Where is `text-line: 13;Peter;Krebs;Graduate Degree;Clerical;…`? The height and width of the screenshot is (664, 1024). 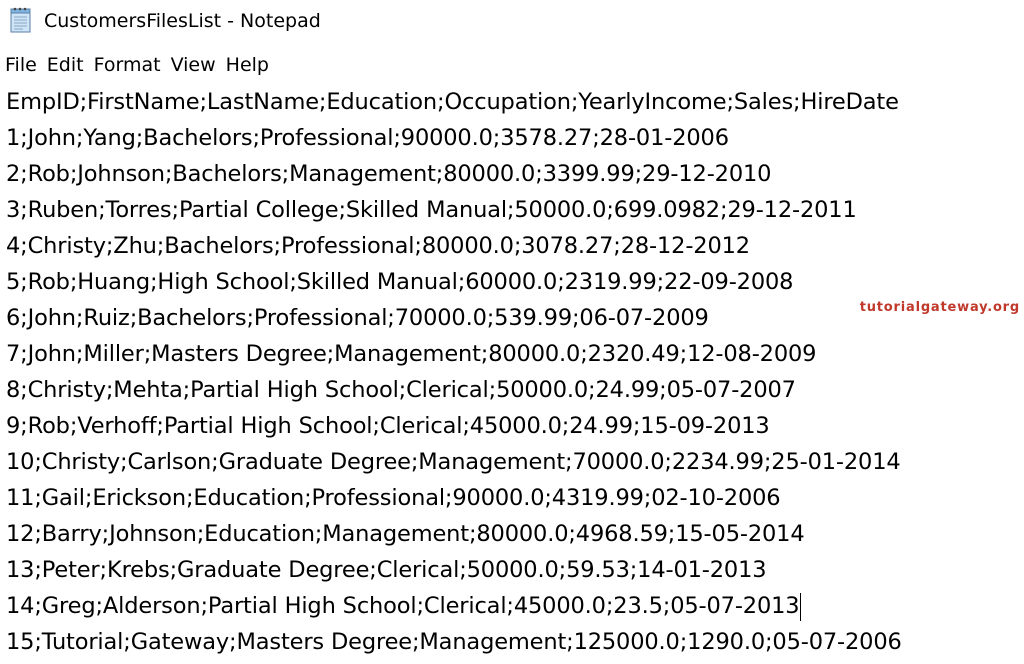
text-line: 13;Peter;Krebs;Graduate Degree;Clerical;… is located at coordinates (386, 570).